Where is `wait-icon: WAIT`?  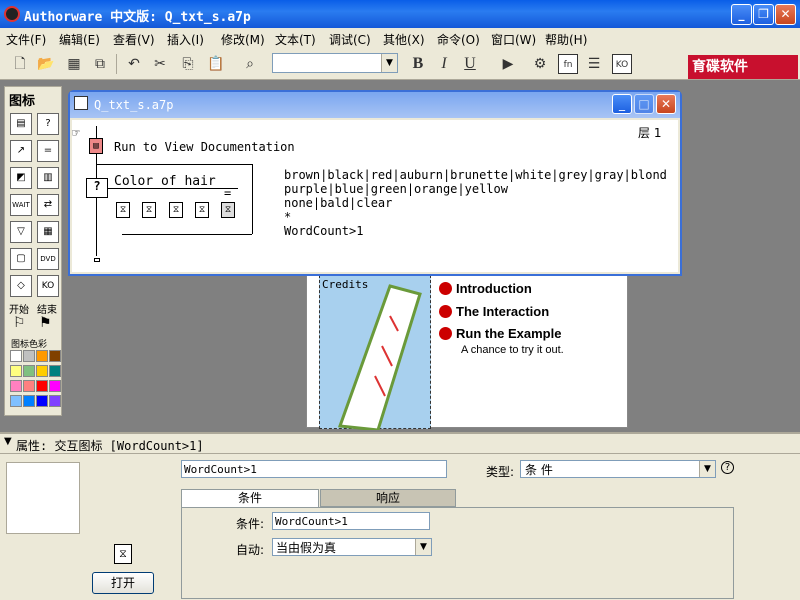 wait-icon: WAIT is located at coordinates (21, 205).